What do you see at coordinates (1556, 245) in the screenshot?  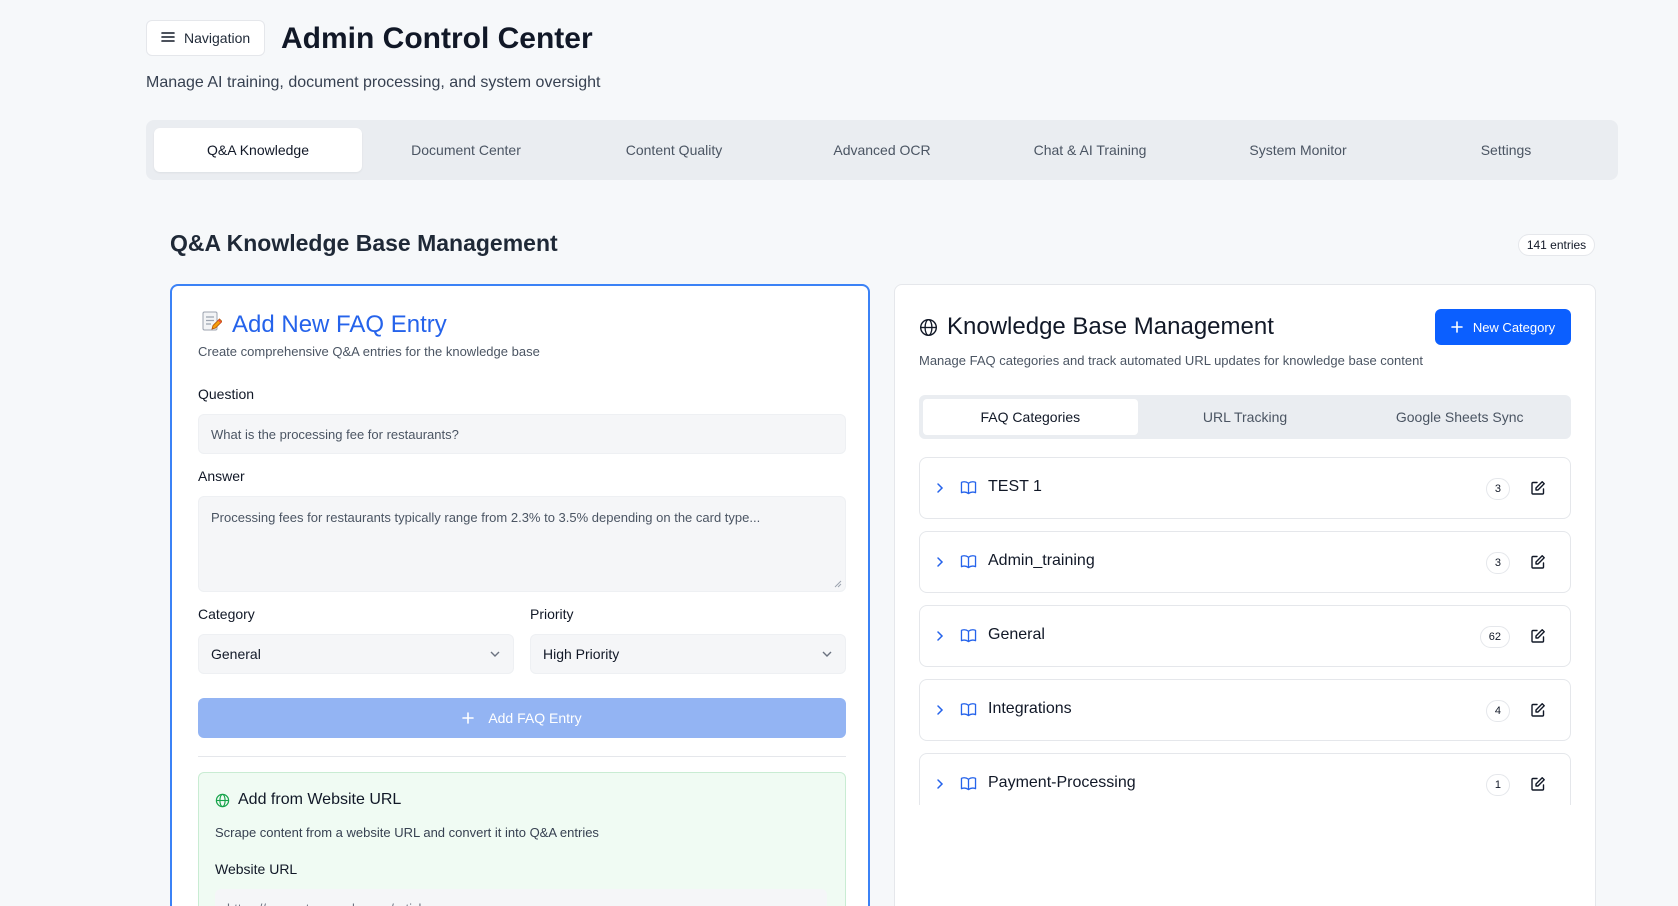 I see `entries-count-badge: 141 entries` at bounding box center [1556, 245].